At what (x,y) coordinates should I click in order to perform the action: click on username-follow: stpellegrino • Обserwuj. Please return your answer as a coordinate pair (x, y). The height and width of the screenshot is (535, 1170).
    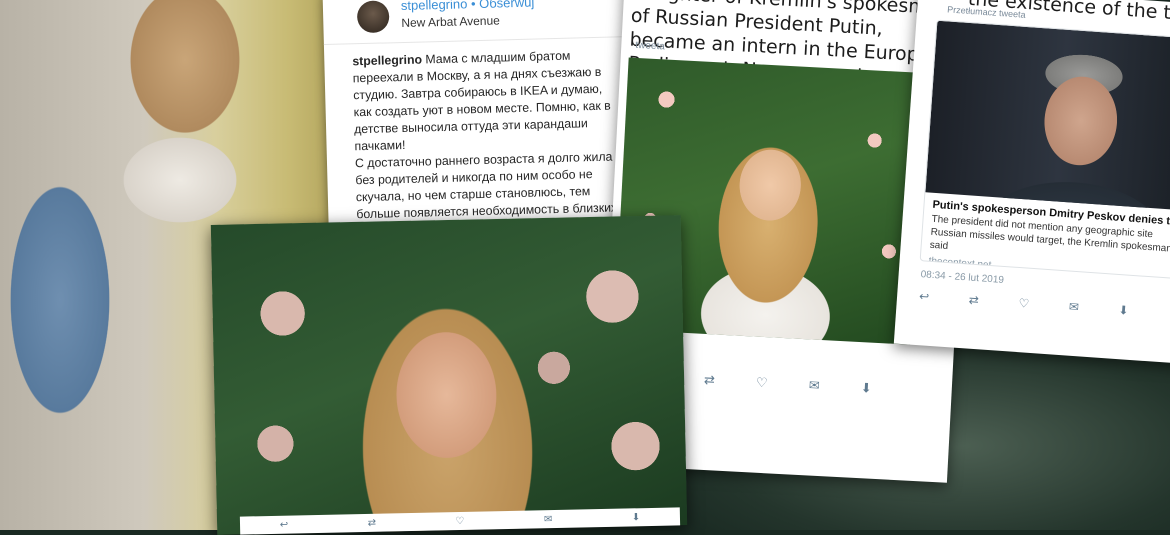
    Looking at the image, I should click on (468, 6).